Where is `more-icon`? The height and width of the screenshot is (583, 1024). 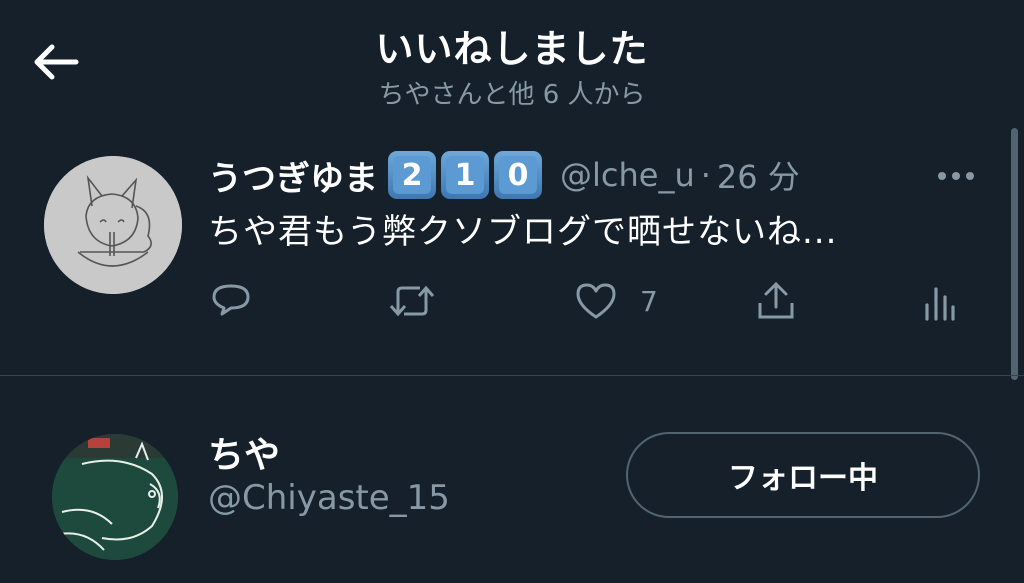 more-icon is located at coordinates (956, 176).